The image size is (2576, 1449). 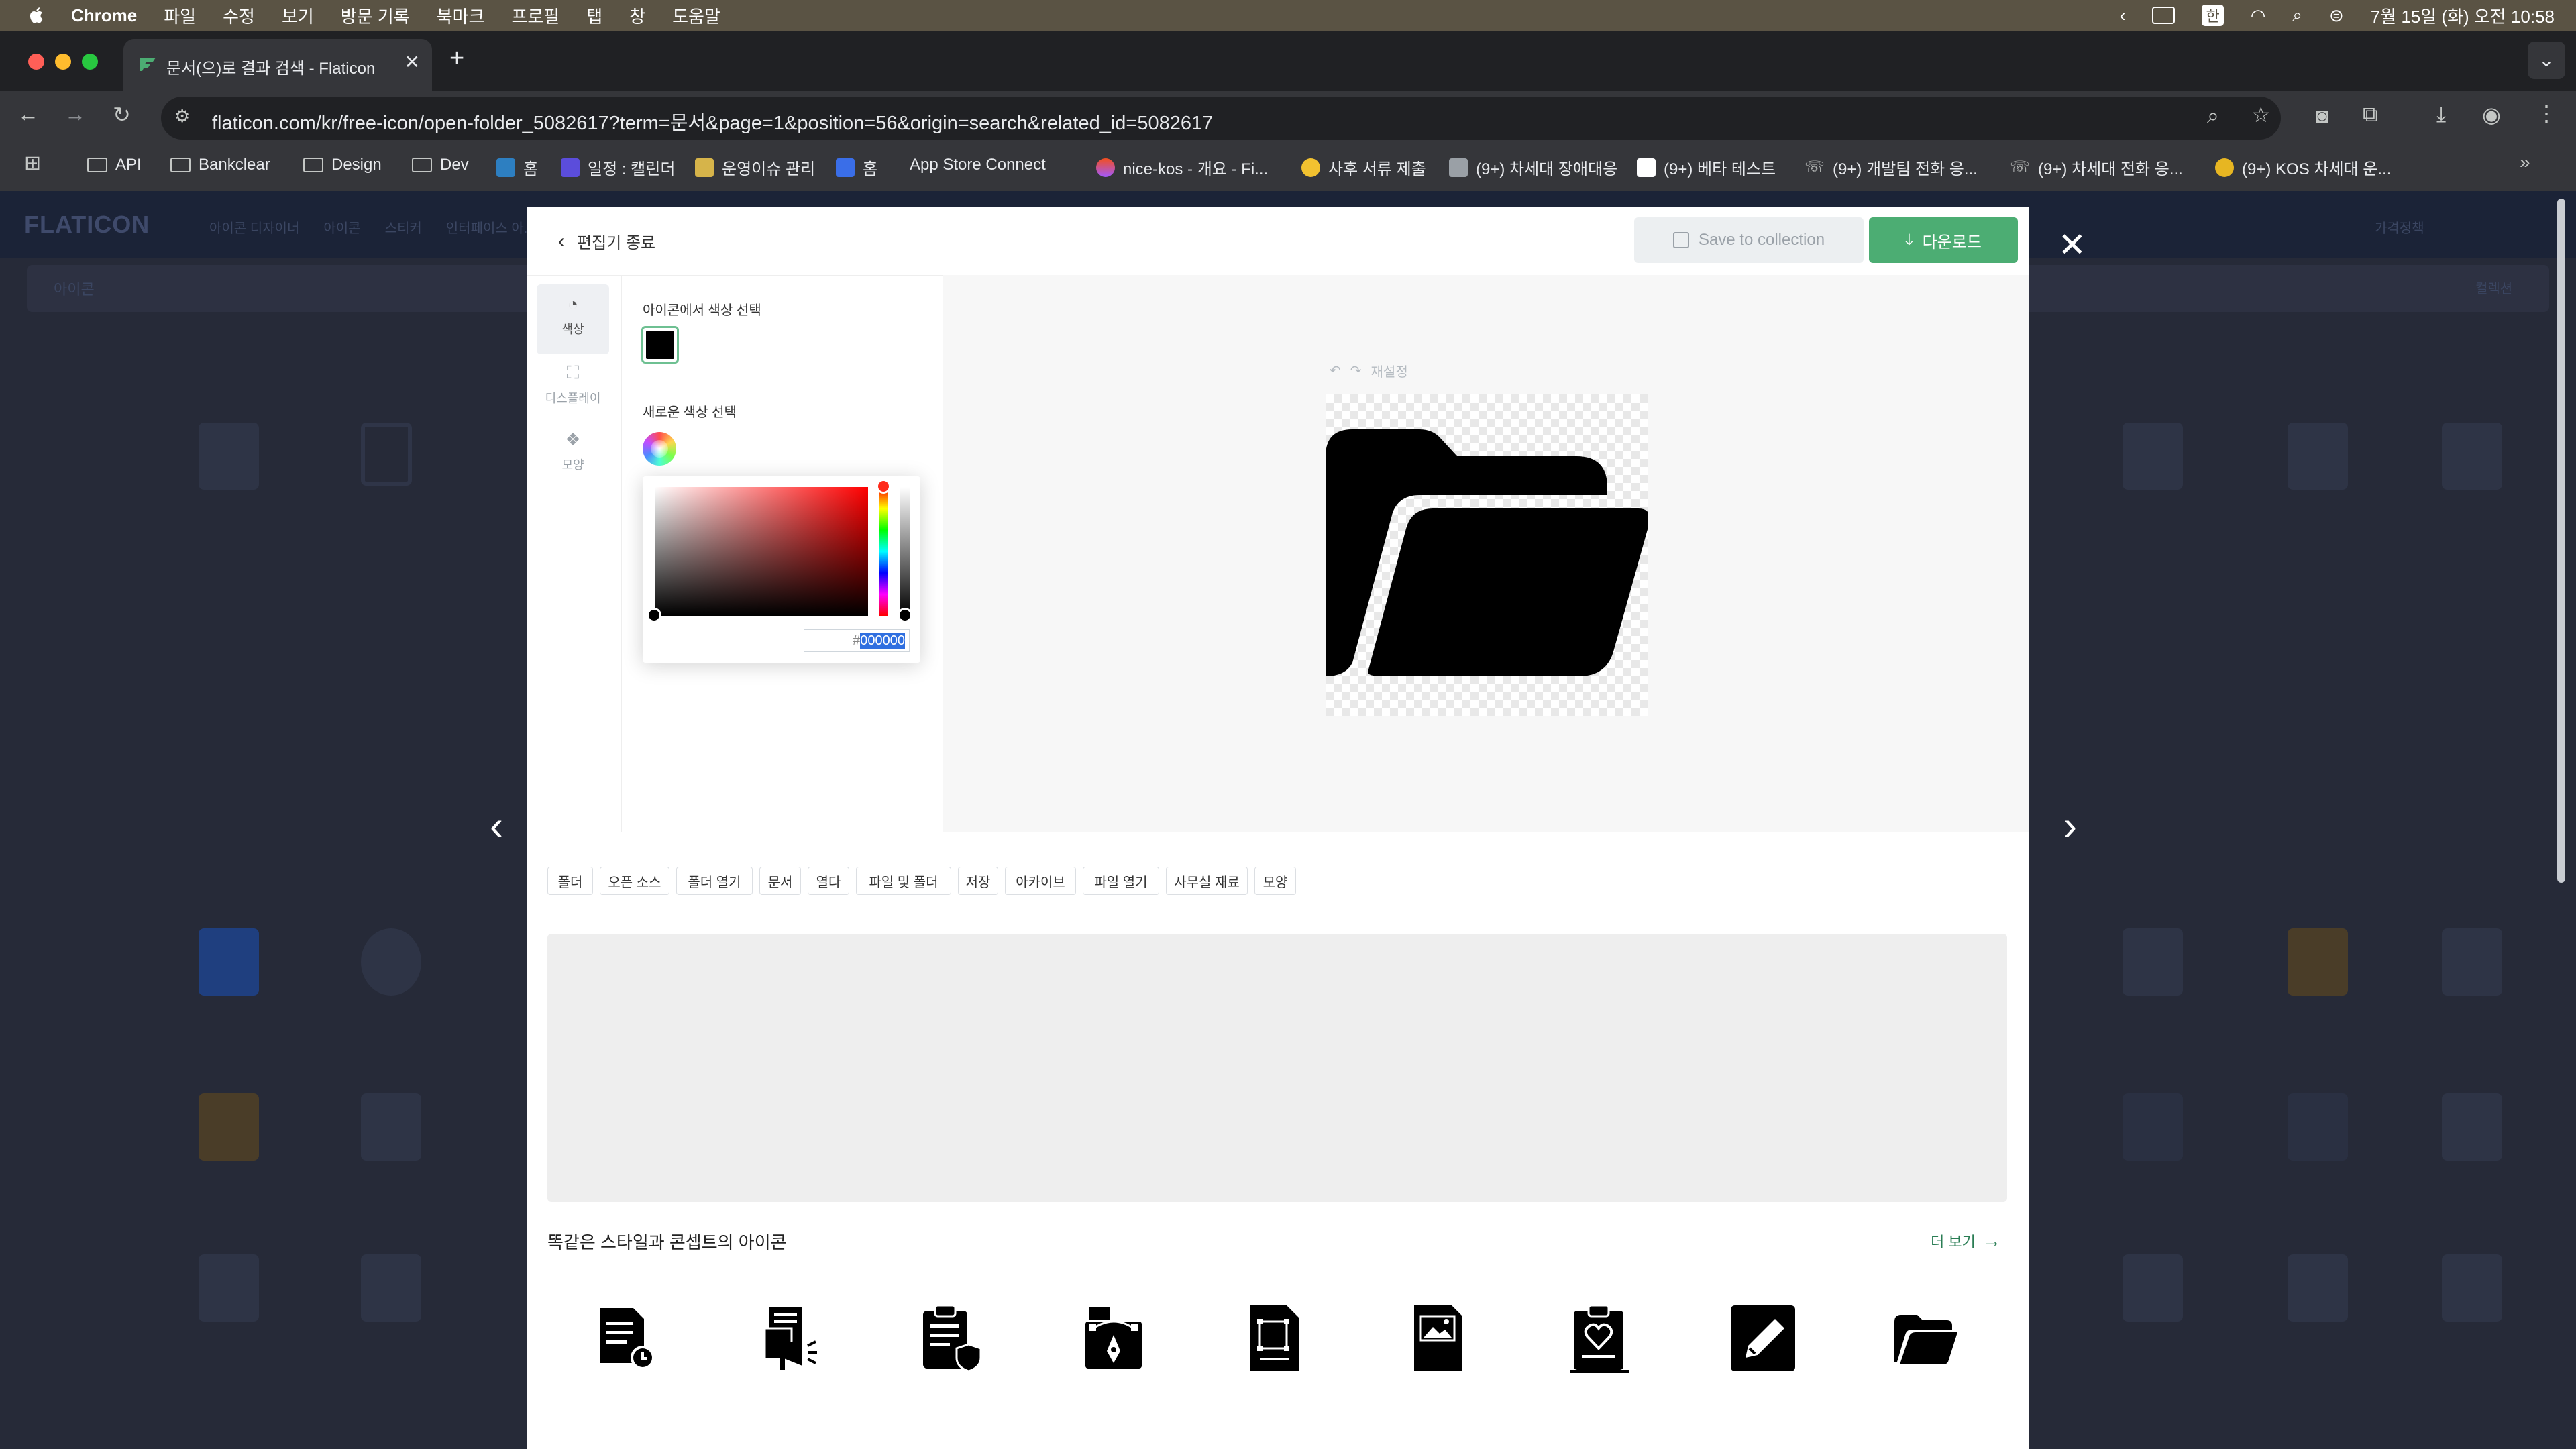 What do you see at coordinates (1275, 881) in the screenshot?
I see `tag-chip: 모양` at bounding box center [1275, 881].